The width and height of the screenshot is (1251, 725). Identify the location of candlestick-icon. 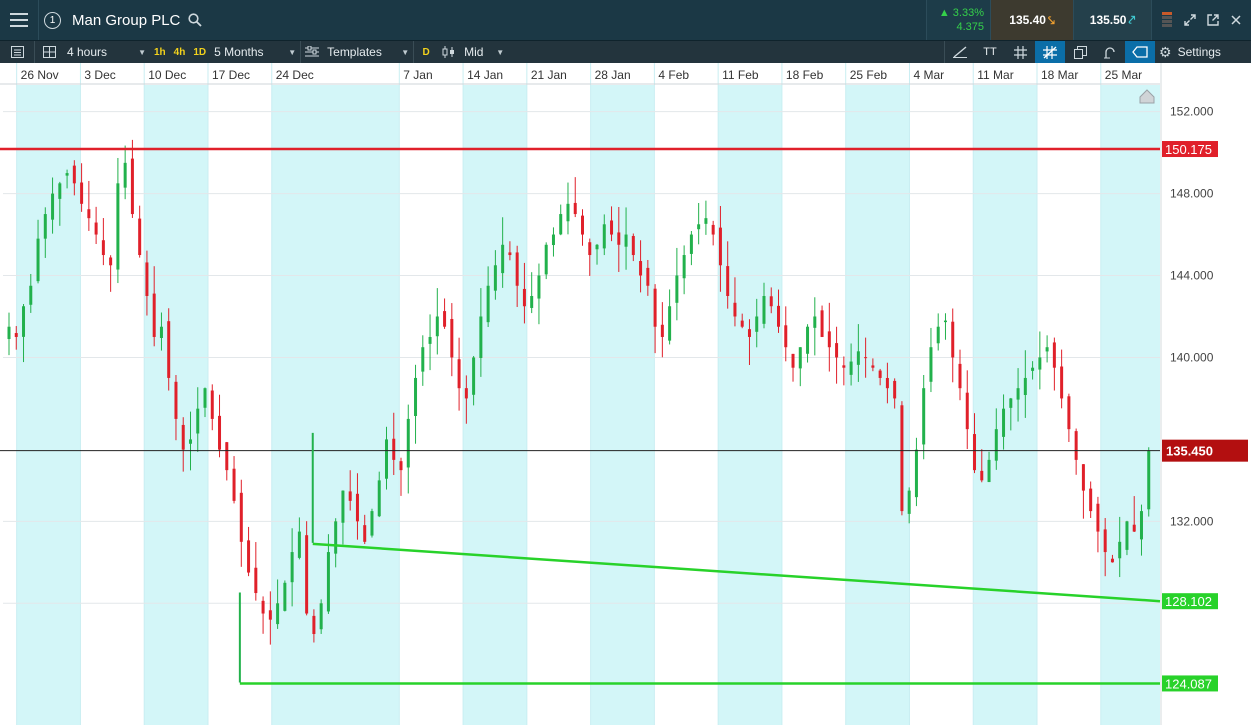
(448, 52).